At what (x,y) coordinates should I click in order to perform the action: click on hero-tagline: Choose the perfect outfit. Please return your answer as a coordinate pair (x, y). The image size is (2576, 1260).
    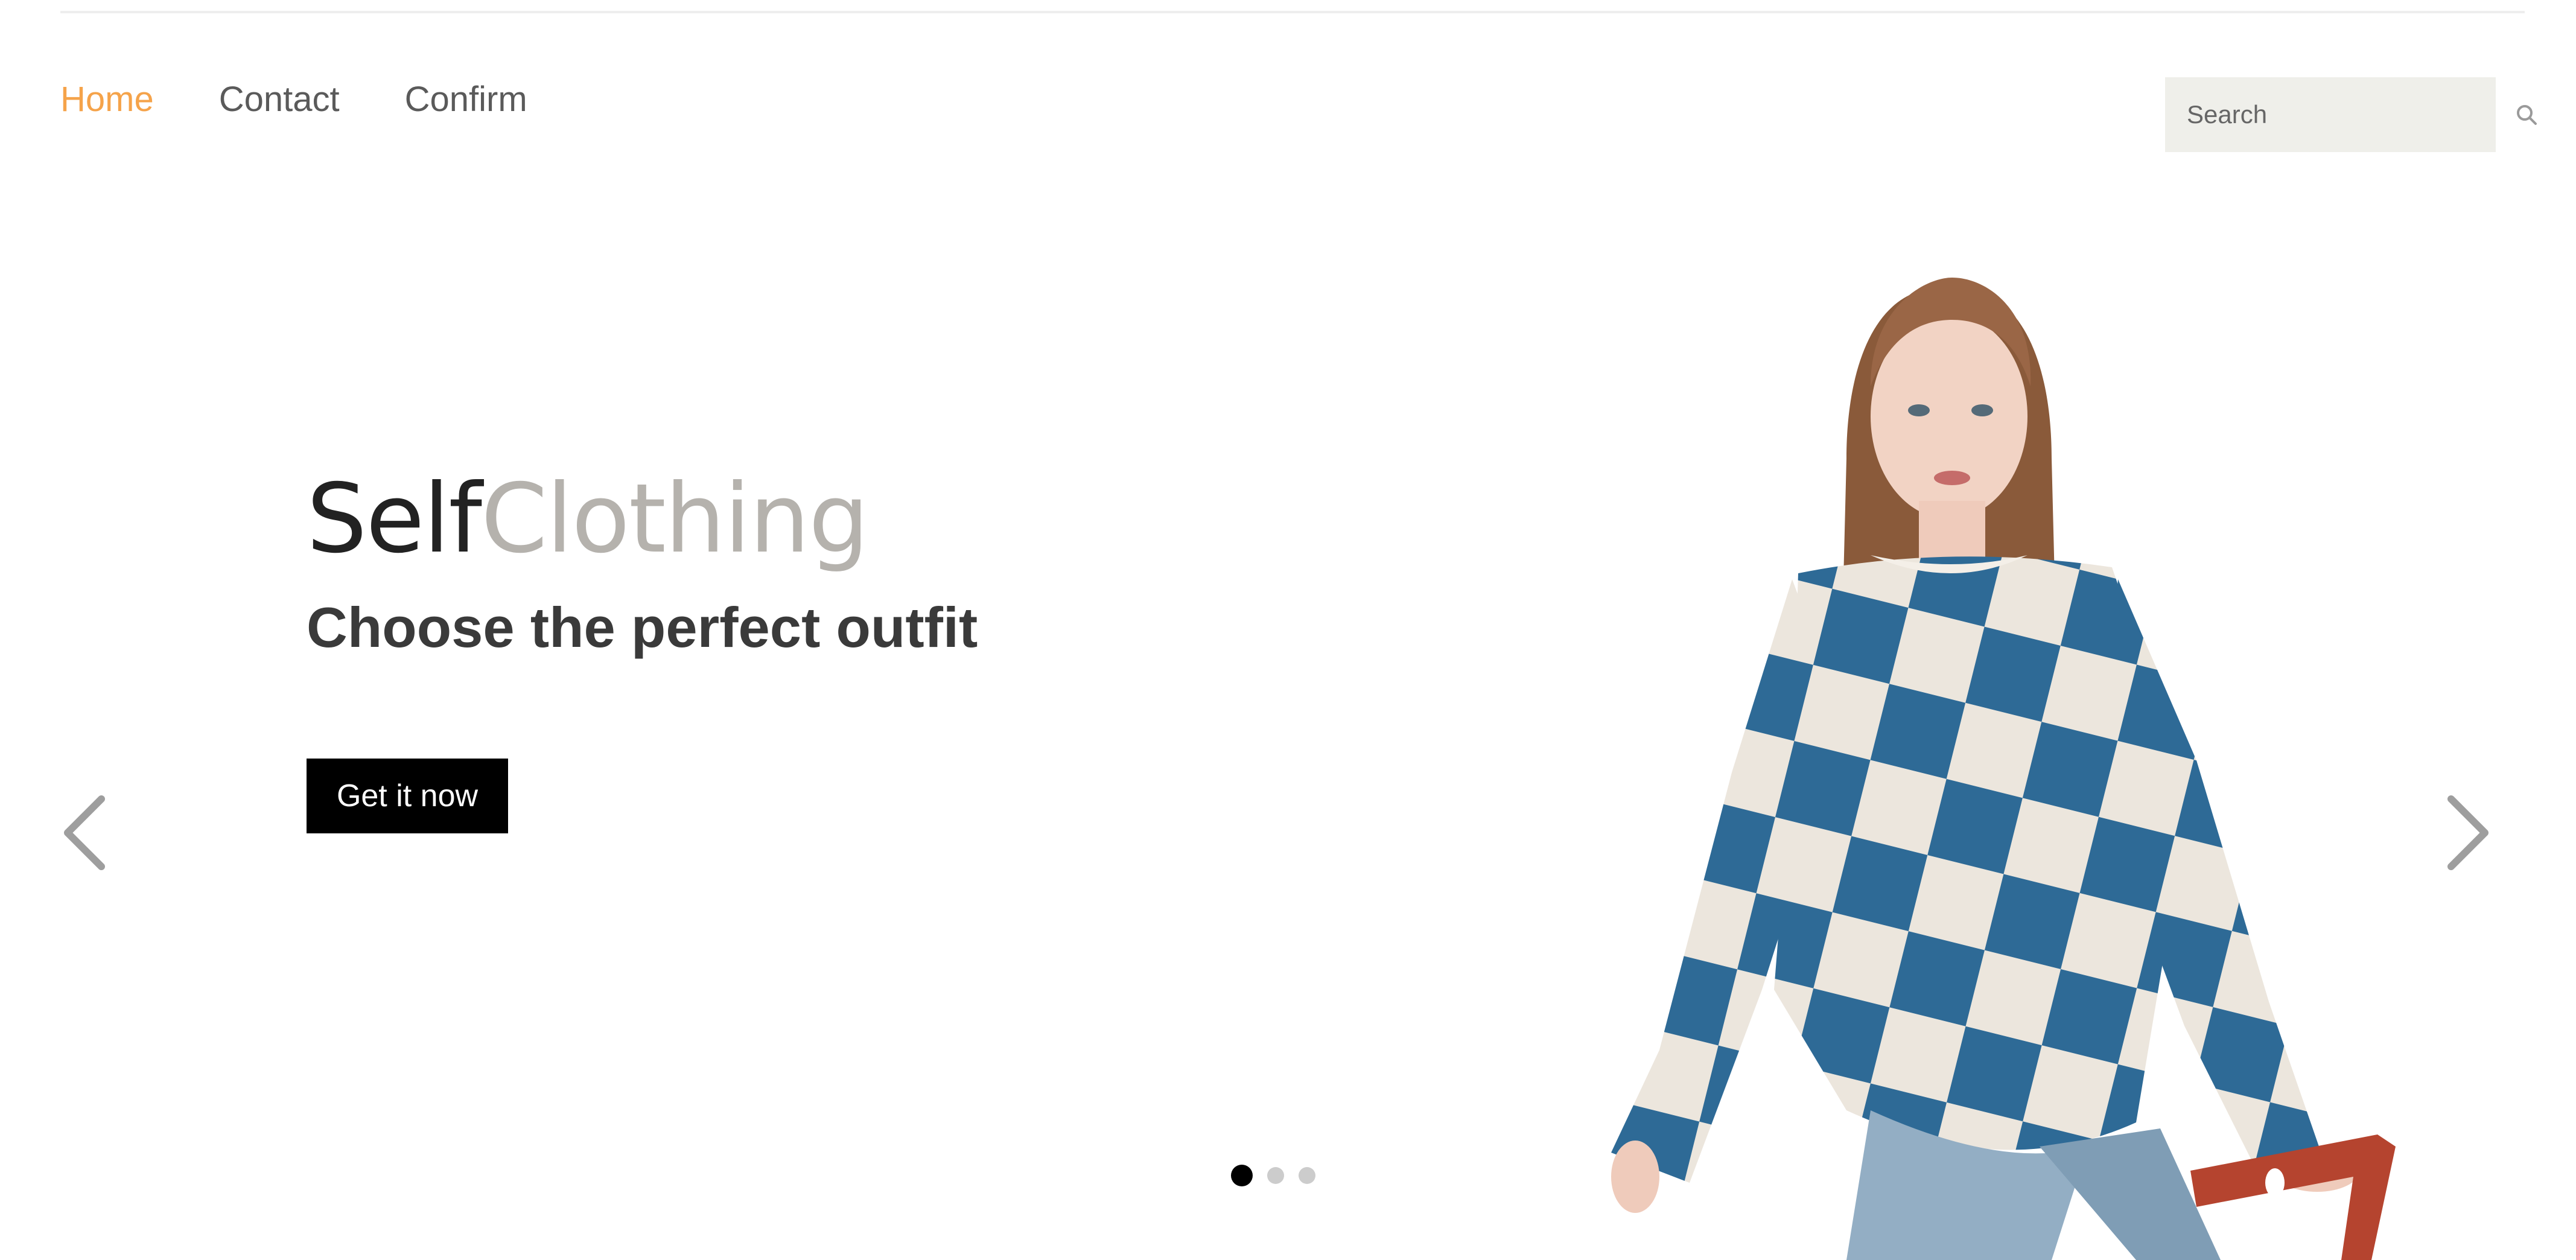
    Looking at the image, I should click on (642, 627).